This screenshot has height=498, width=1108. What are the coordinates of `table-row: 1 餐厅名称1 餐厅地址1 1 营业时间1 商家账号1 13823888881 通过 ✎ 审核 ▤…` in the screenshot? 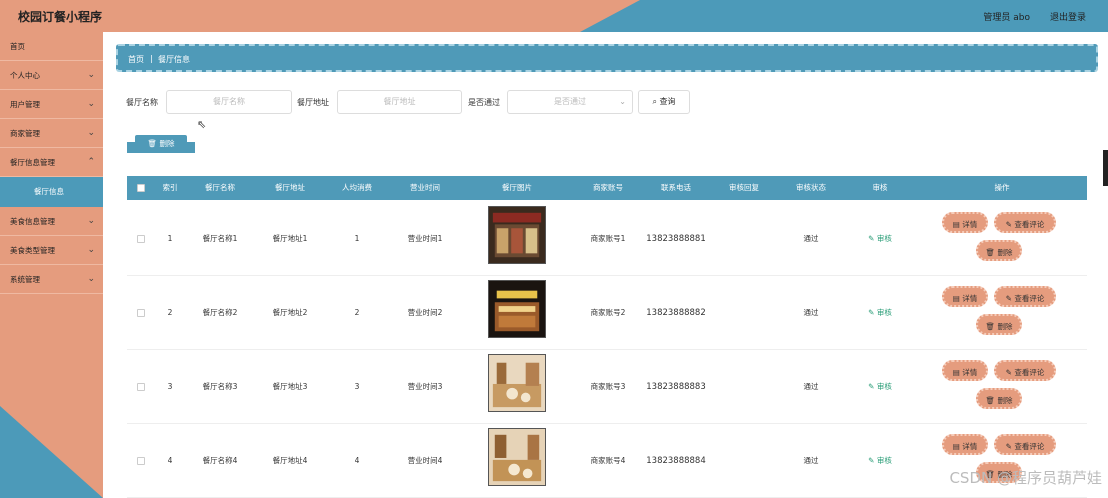 It's located at (607, 239).